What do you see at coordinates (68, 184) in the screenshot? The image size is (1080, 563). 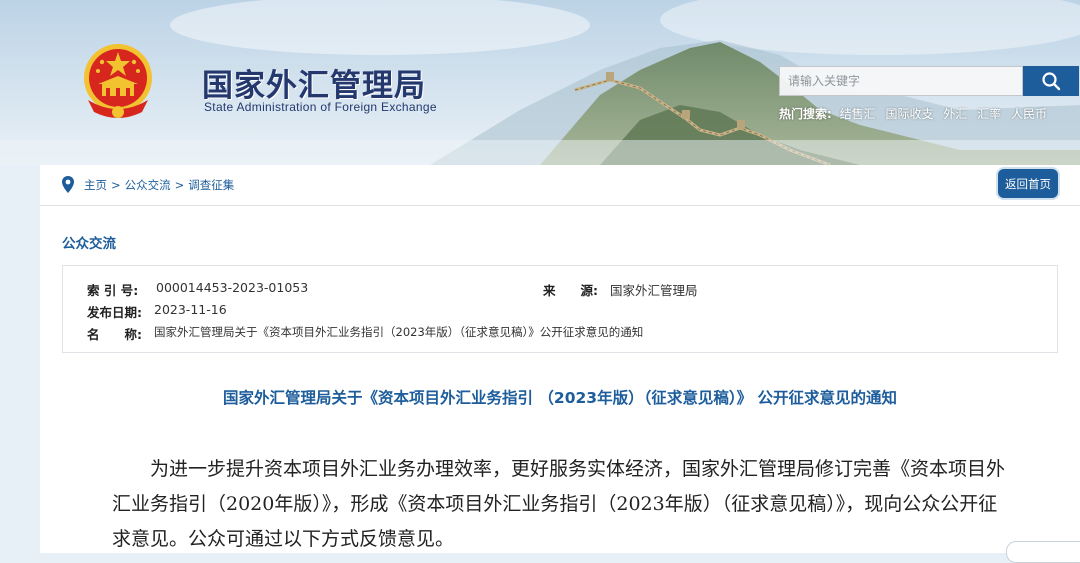 I see `location-pin-icon` at bounding box center [68, 184].